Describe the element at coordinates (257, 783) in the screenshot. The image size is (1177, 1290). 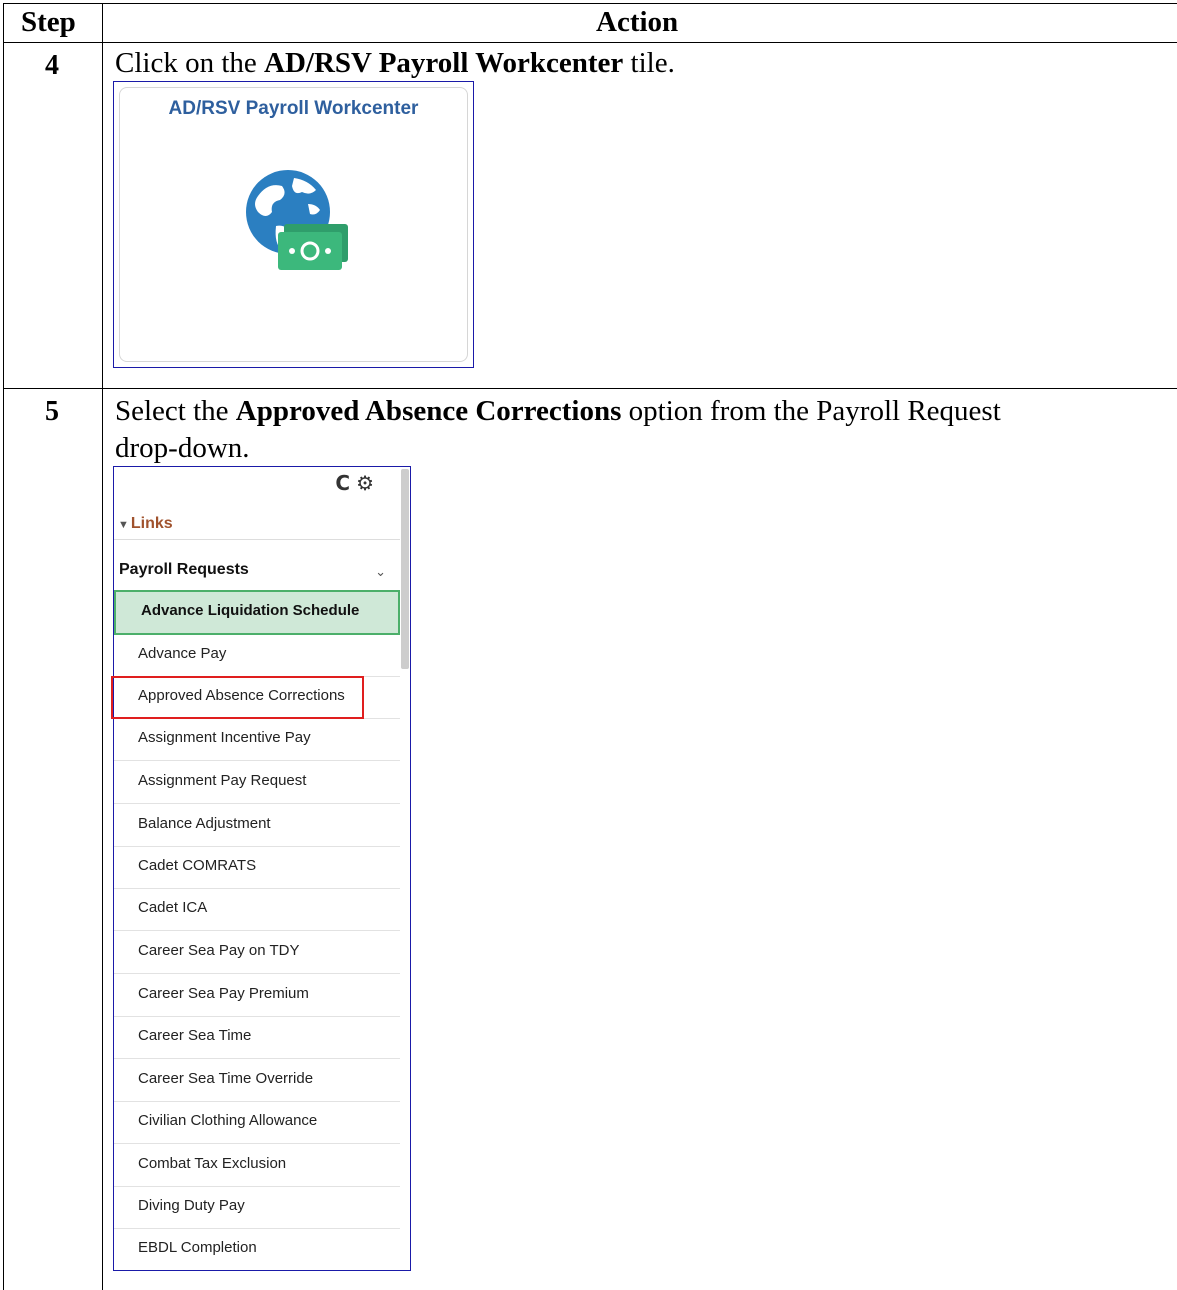
I see `list-item: Assignment Pay Request` at that location.